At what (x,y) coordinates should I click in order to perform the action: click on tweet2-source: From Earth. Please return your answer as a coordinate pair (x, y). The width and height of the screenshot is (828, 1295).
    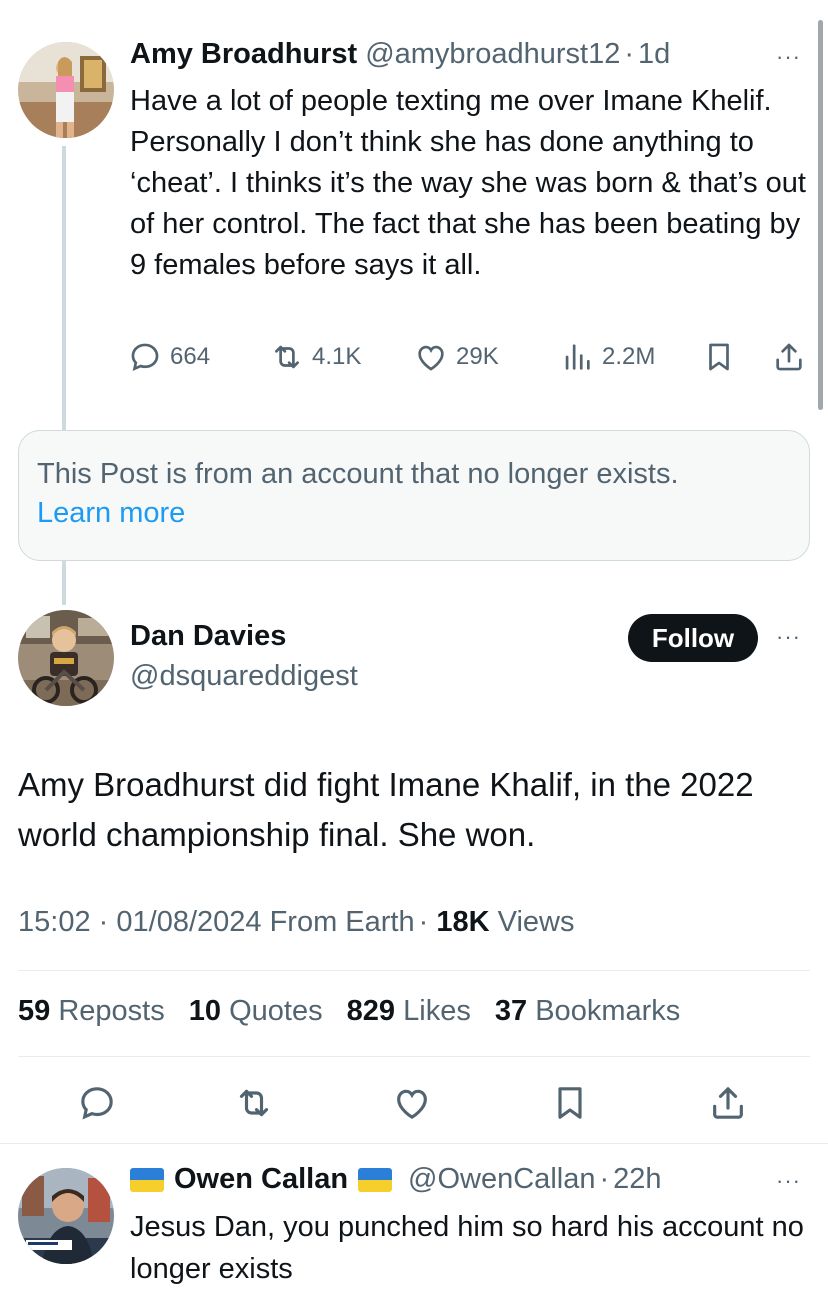
    Looking at the image, I should click on (342, 922).